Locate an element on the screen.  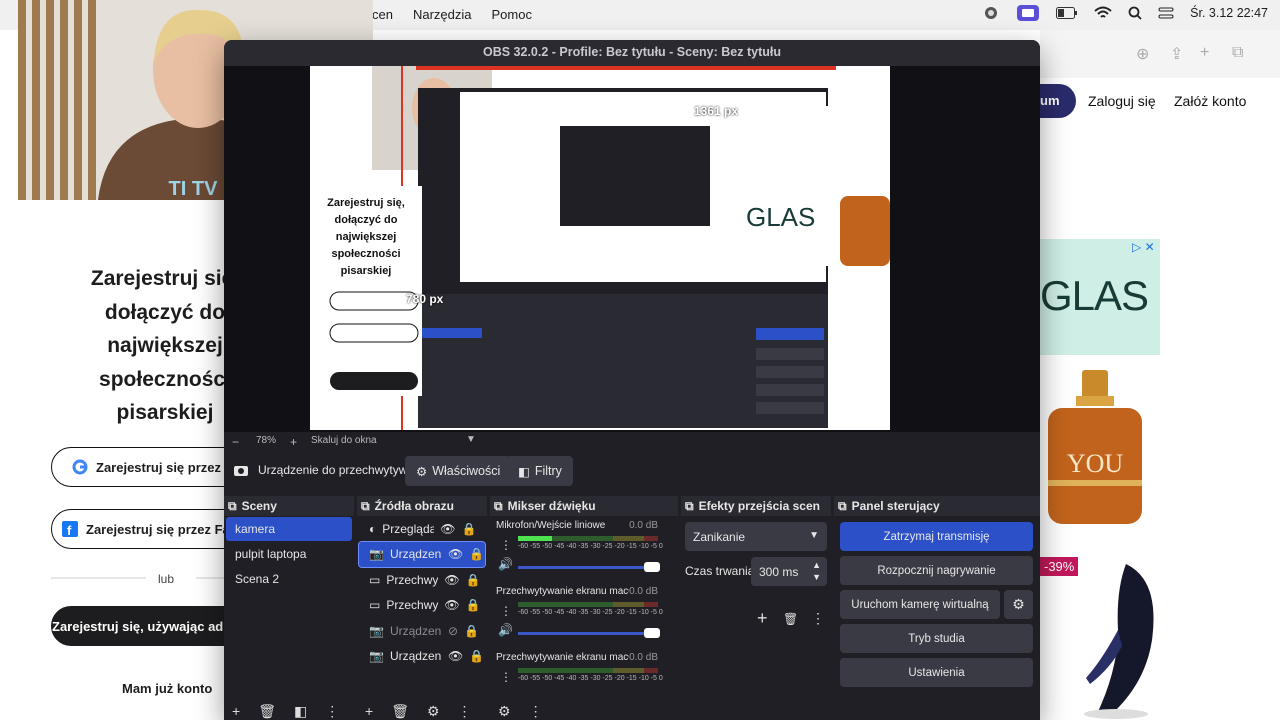
scene-item-kamera: kamera is located at coordinates (289, 529).